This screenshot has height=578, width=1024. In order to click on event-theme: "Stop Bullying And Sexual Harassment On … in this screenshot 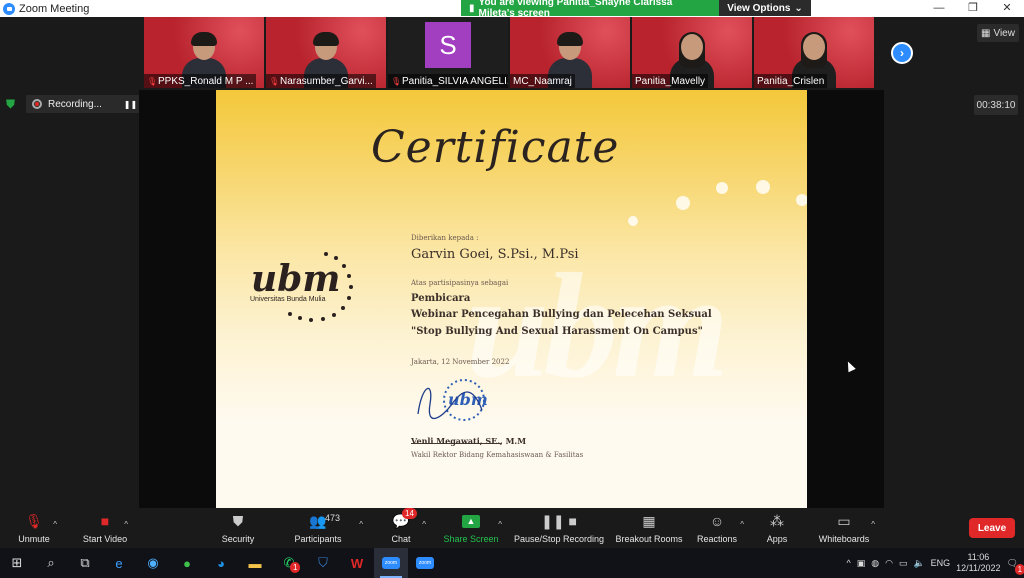, I will do `click(557, 331)`.